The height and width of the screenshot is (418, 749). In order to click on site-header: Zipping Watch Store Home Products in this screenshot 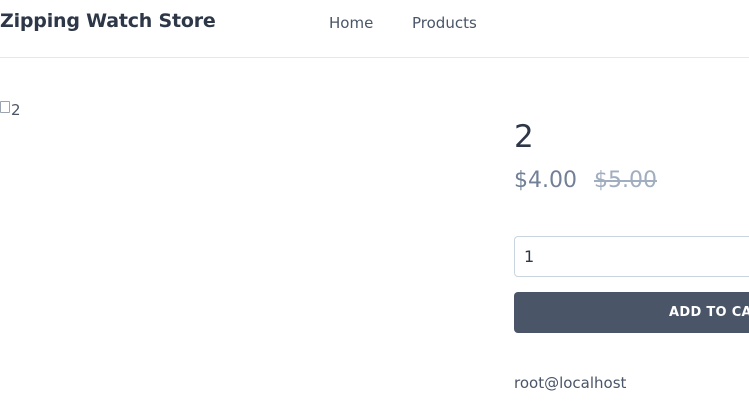, I will do `click(374, 29)`.